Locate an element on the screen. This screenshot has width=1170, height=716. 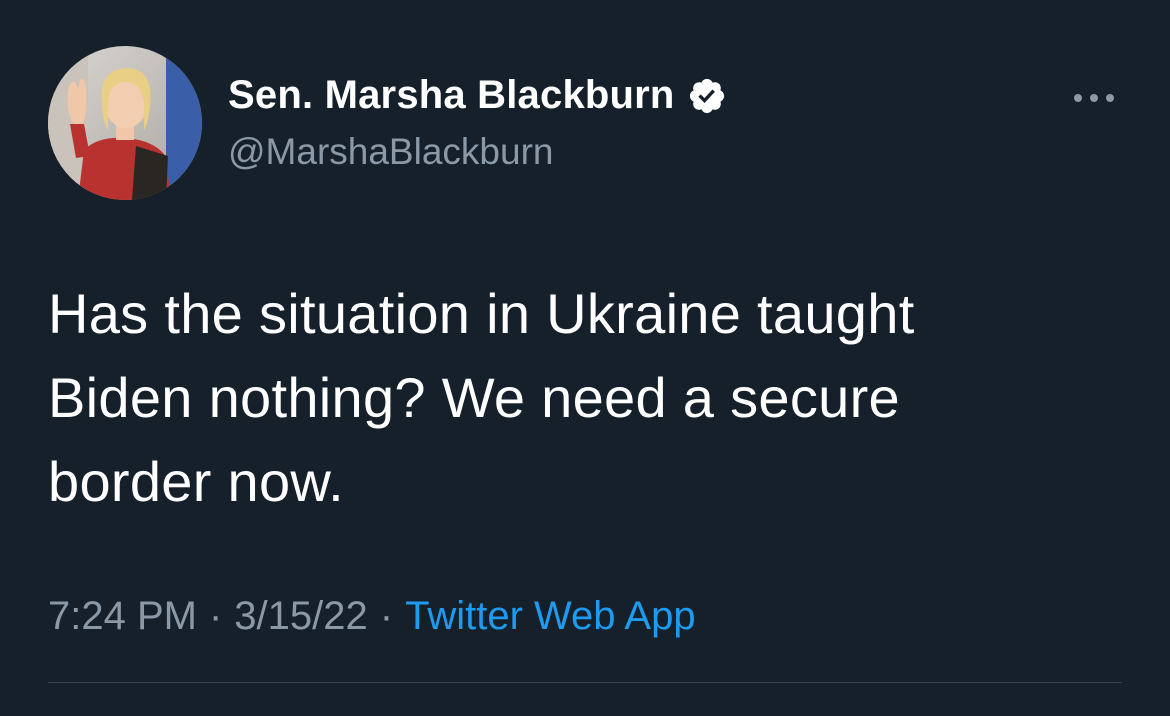
divider is located at coordinates (585, 682).